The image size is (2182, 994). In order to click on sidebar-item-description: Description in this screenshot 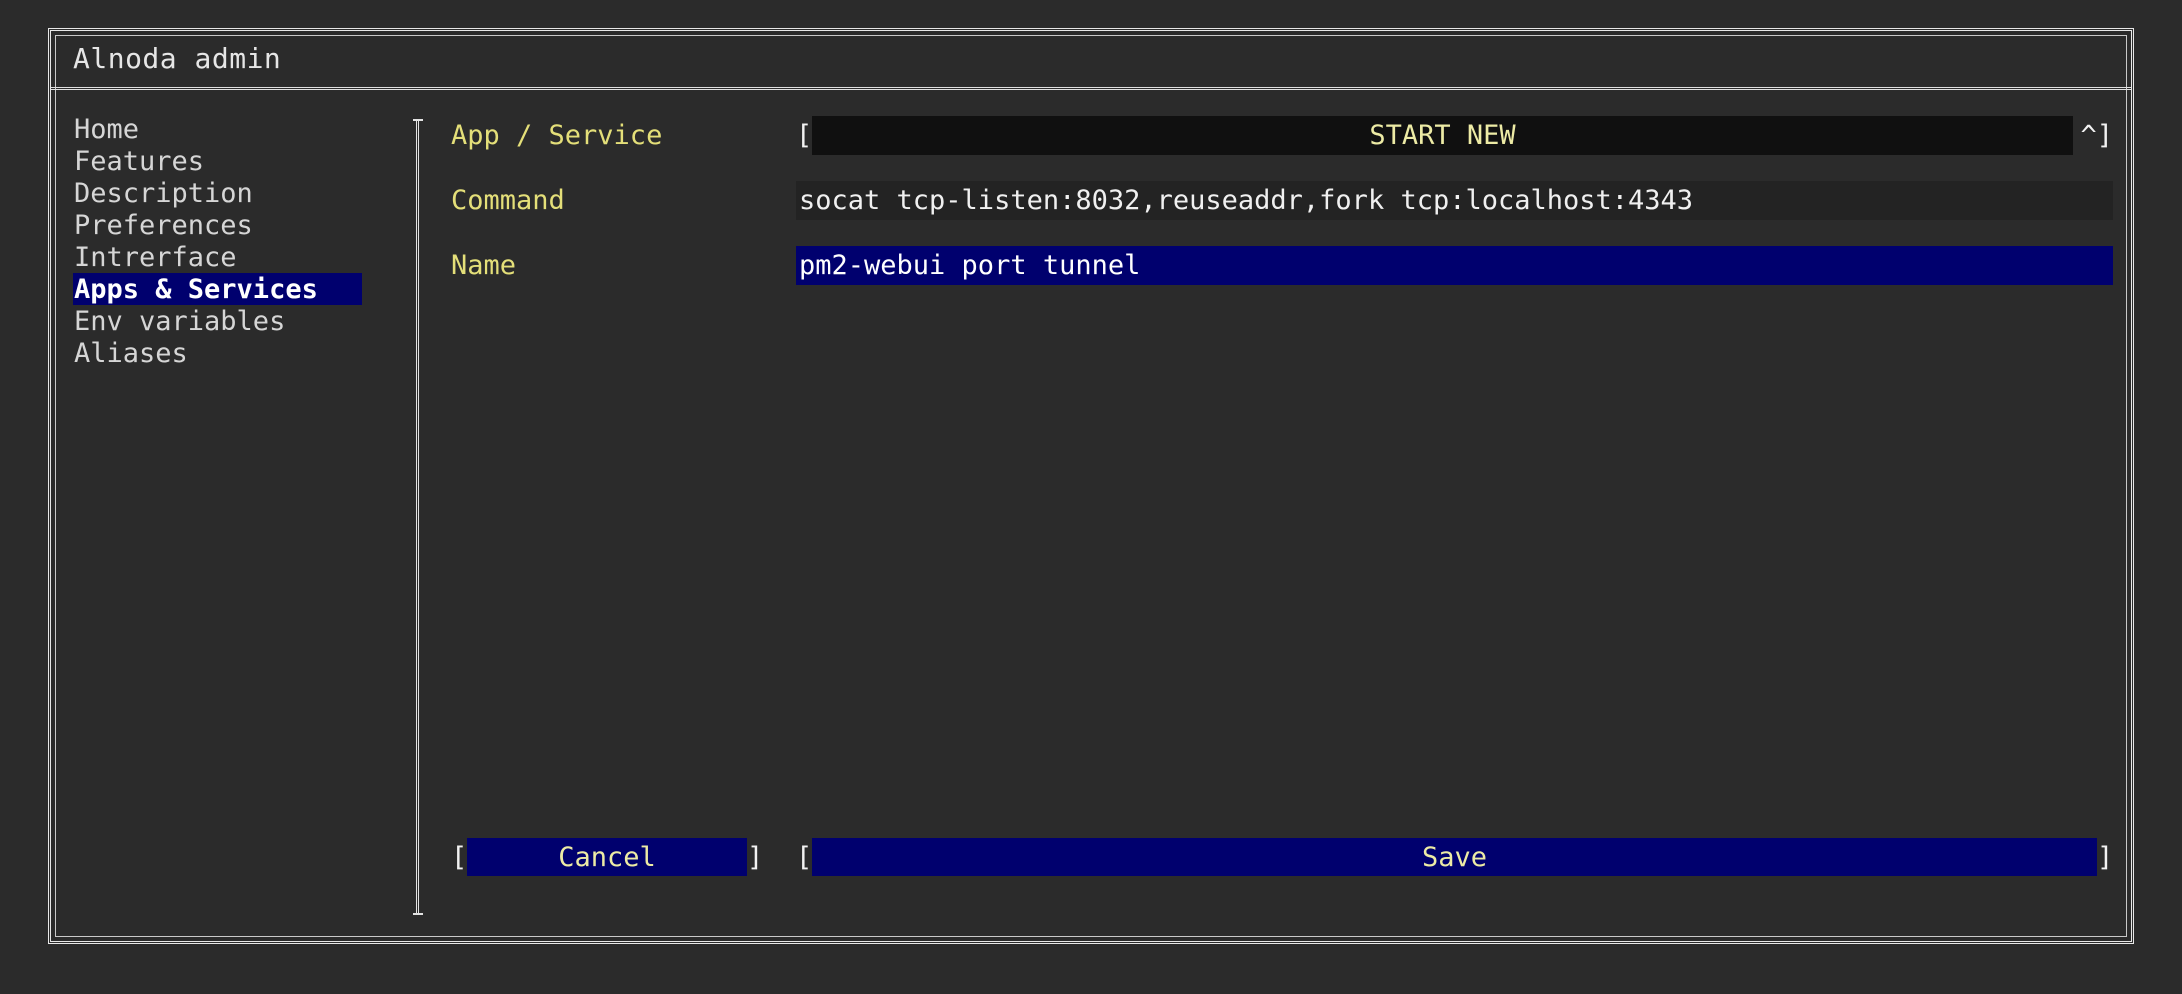, I will do `click(165, 193)`.